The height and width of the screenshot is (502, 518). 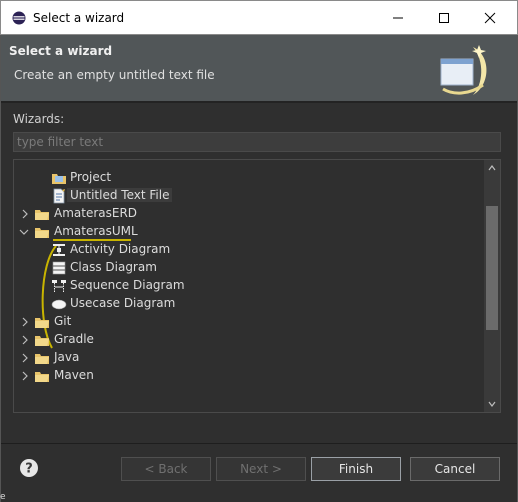 What do you see at coordinates (249, 322) in the screenshot?
I see `tree-item-git: Git` at bounding box center [249, 322].